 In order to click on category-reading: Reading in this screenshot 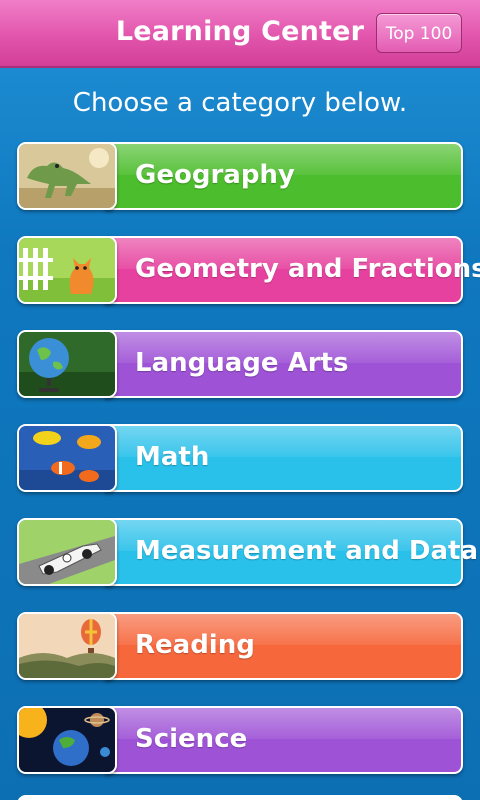, I will do `click(240, 646)`.